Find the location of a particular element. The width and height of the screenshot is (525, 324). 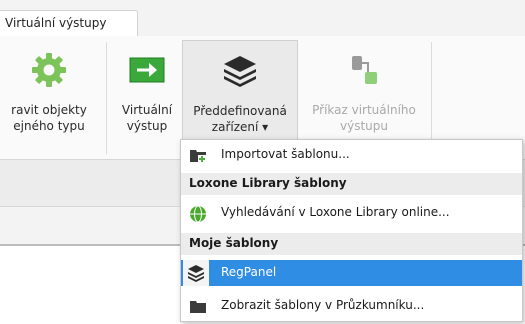

button-label-line1: Předdefinovaná is located at coordinates (240, 111).